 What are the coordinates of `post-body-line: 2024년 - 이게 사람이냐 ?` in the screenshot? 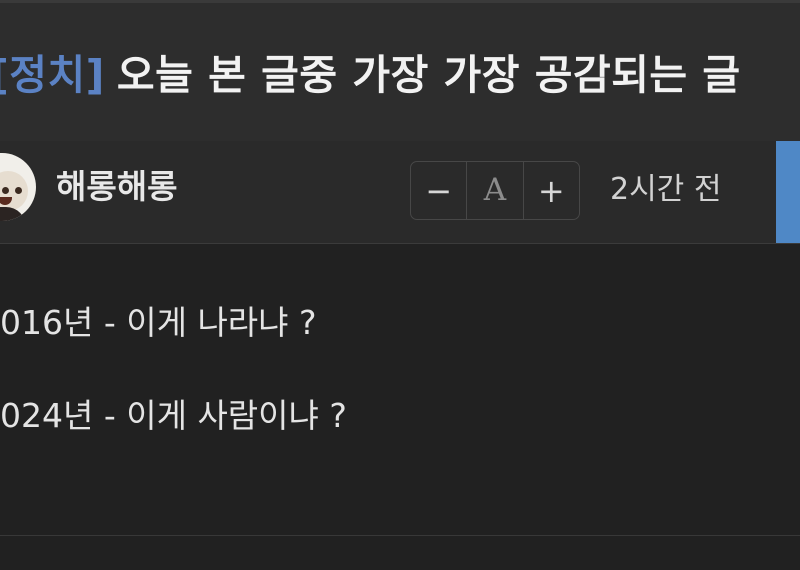 It's located at (173, 415).